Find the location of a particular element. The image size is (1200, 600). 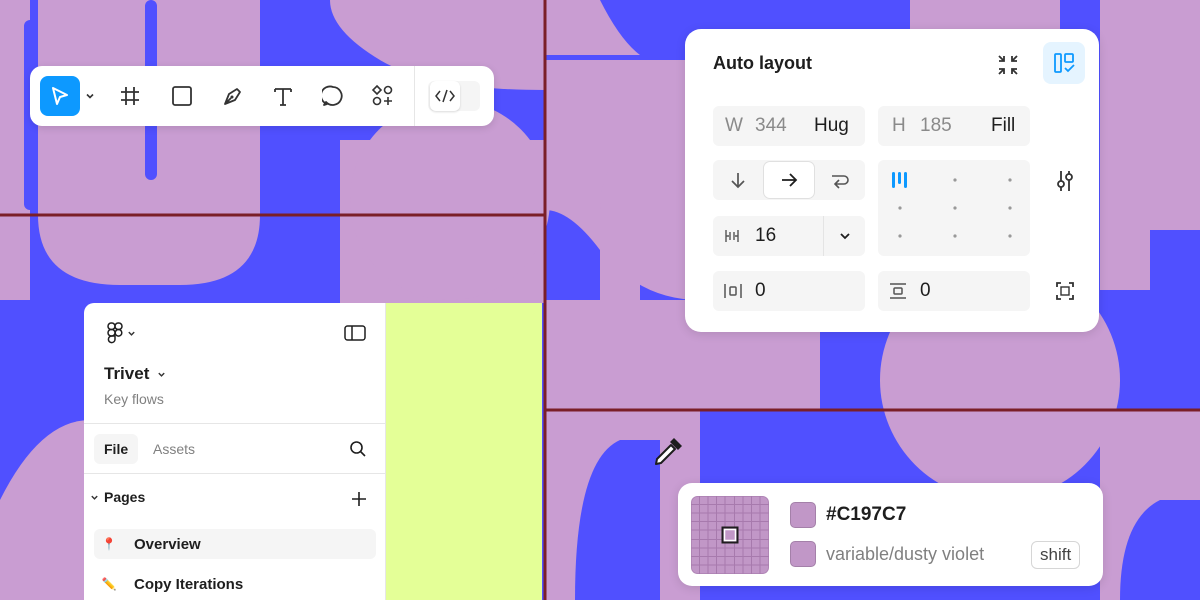

direction-control is located at coordinates (789, 180).